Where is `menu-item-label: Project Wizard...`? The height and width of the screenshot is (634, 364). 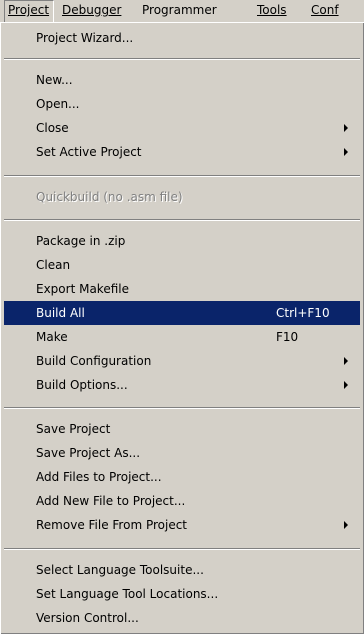 menu-item-label: Project Wizard... is located at coordinates (85, 38).